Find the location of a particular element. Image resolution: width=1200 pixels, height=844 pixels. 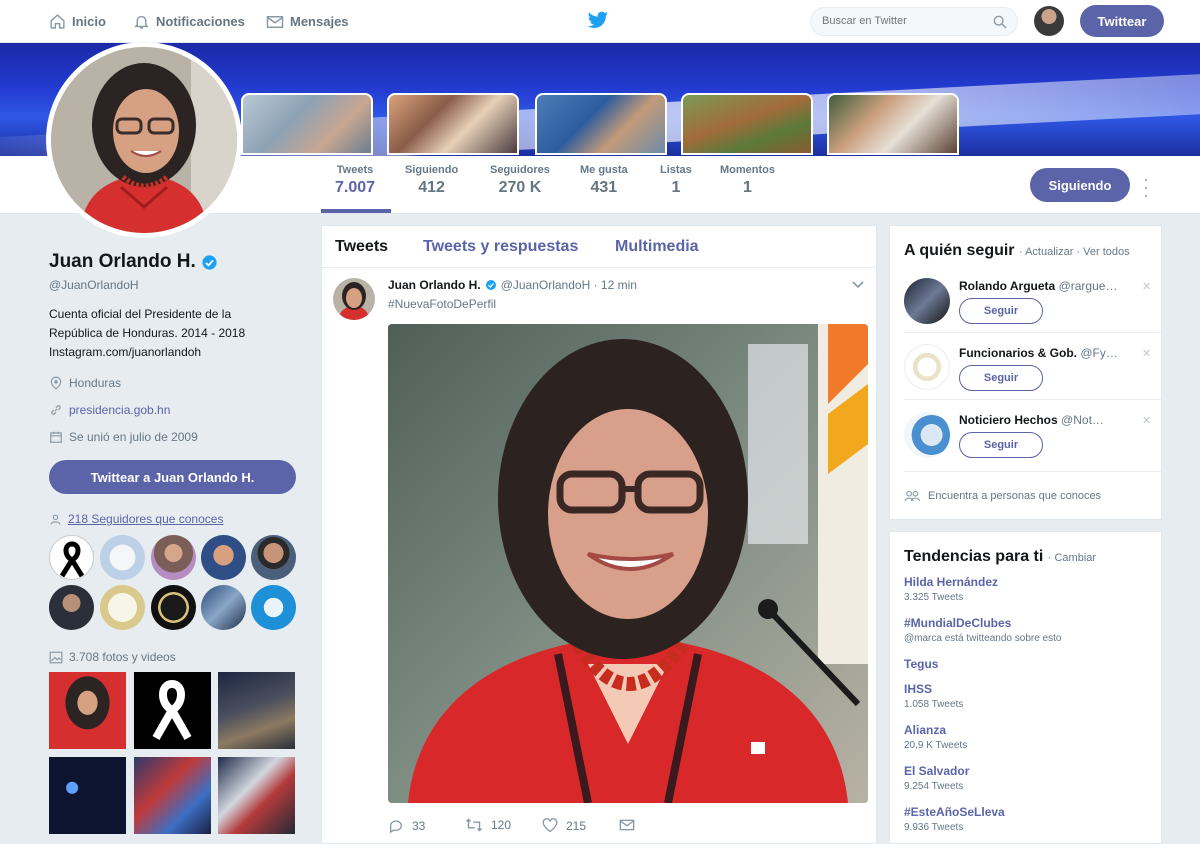

tab-media: Multimedia is located at coordinates (657, 247).